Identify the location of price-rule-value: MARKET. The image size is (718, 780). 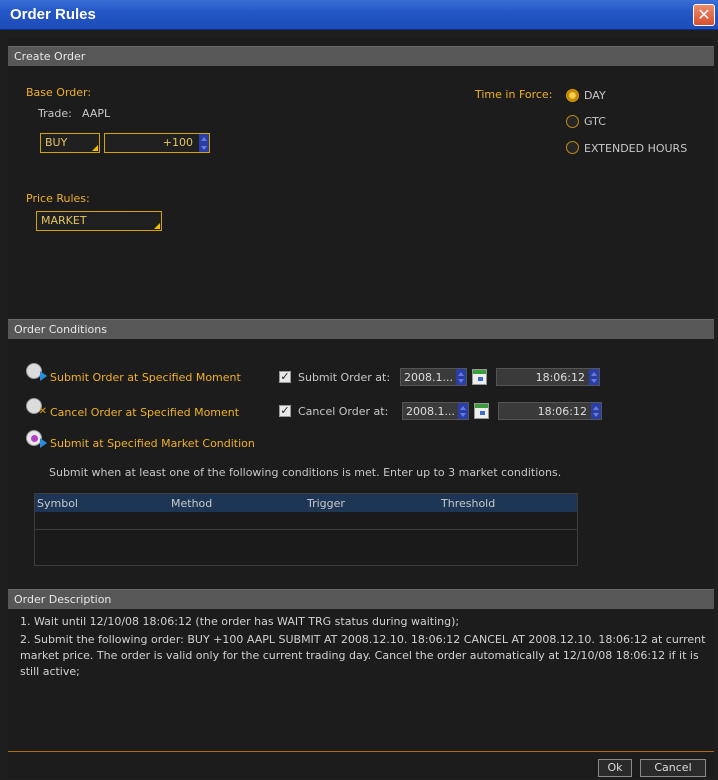
(64, 220).